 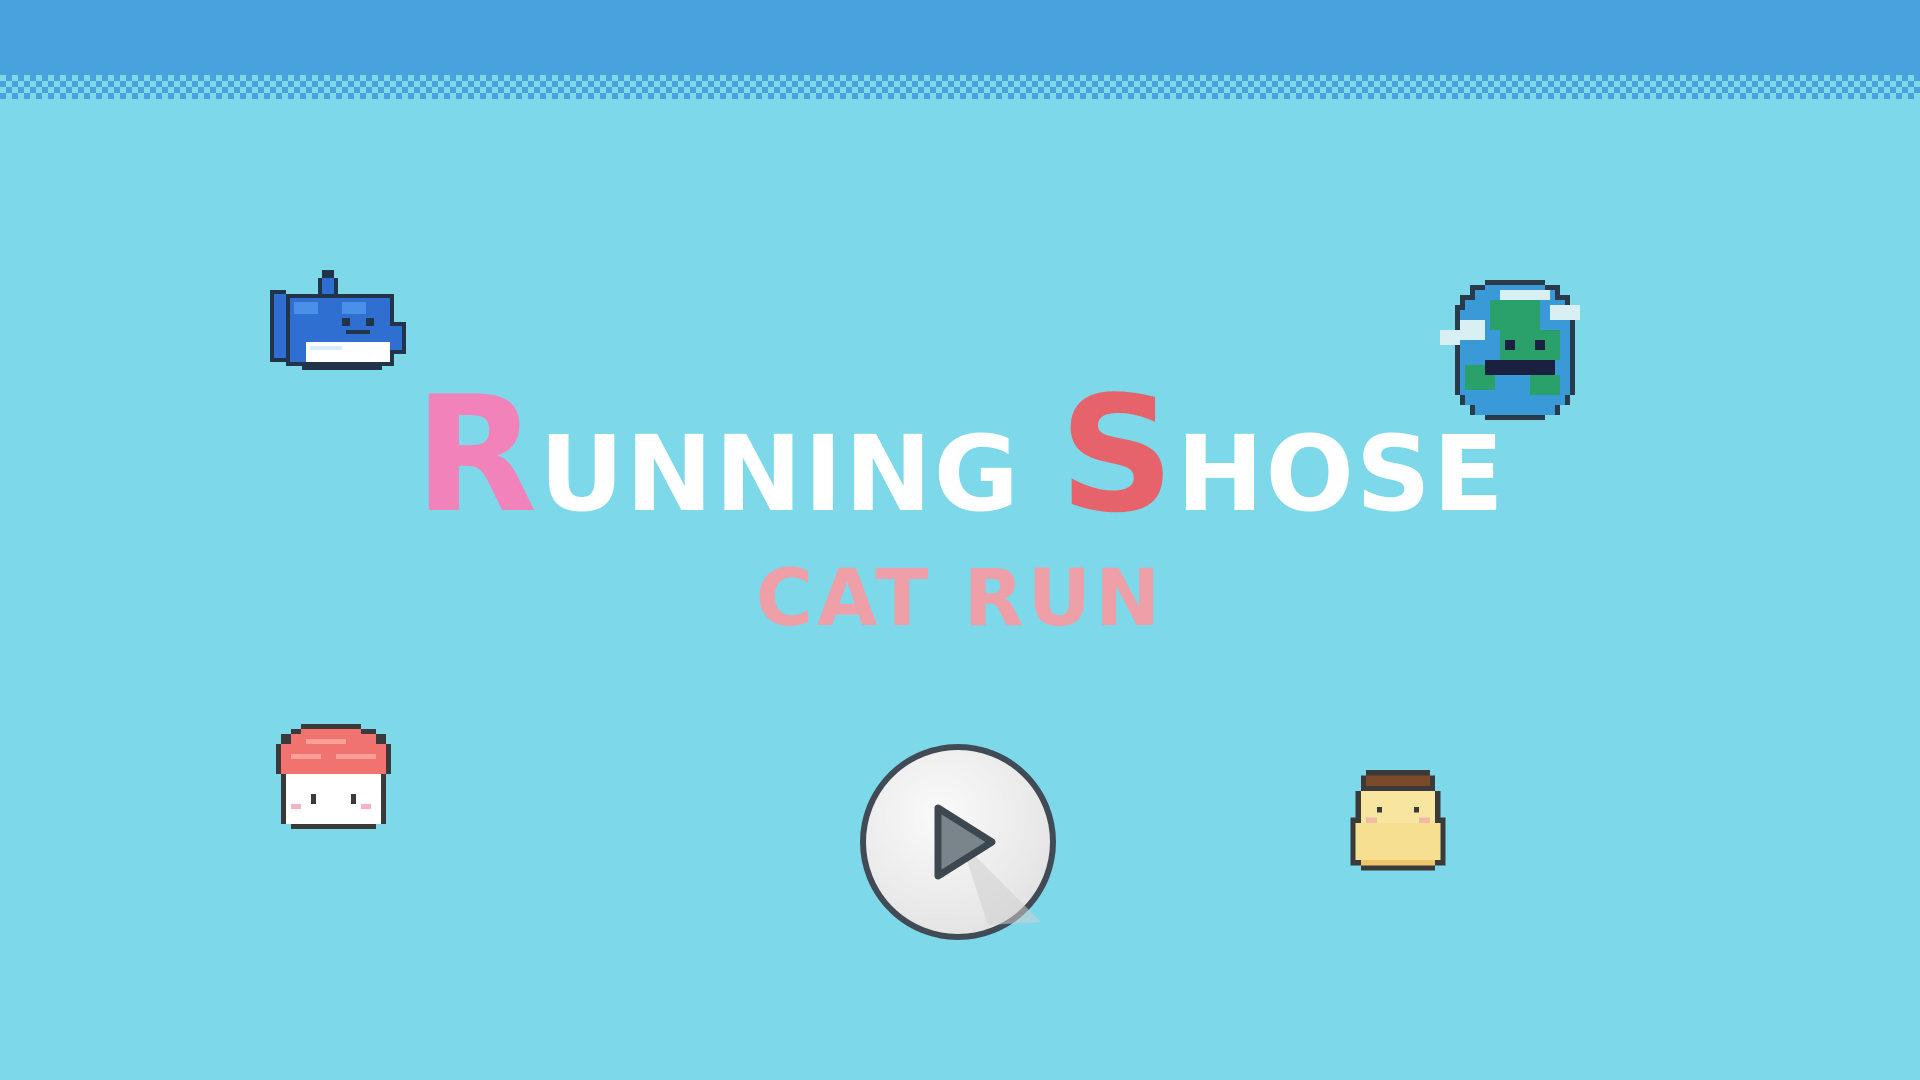 What do you see at coordinates (340, 326) in the screenshot?
I see `shark-icon` at bounding box center [340, 326].